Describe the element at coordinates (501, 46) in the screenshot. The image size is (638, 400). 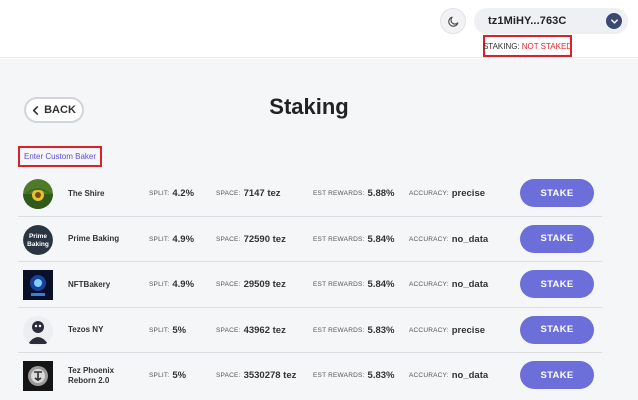
I see `staking-status-label: STAKING:` at that location.